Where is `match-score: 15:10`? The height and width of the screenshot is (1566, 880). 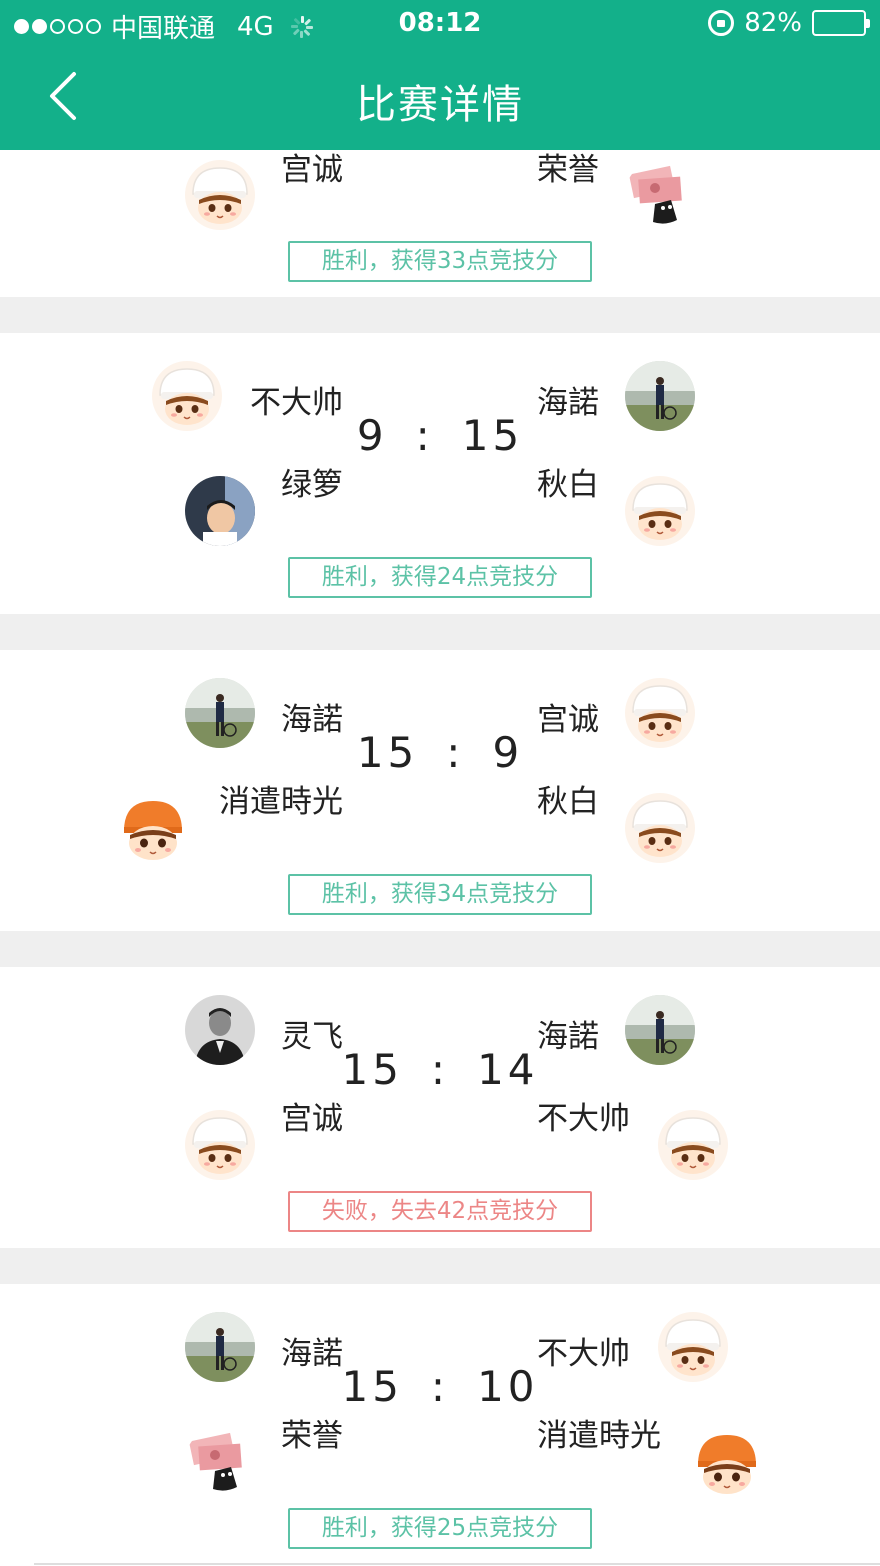 match-score: 15:10 is located at coordinates (440, 1386).